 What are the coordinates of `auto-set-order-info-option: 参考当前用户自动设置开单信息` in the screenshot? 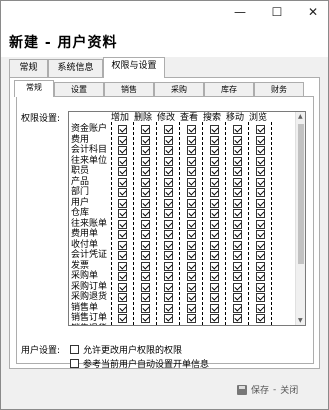 It's located at (139, 363).